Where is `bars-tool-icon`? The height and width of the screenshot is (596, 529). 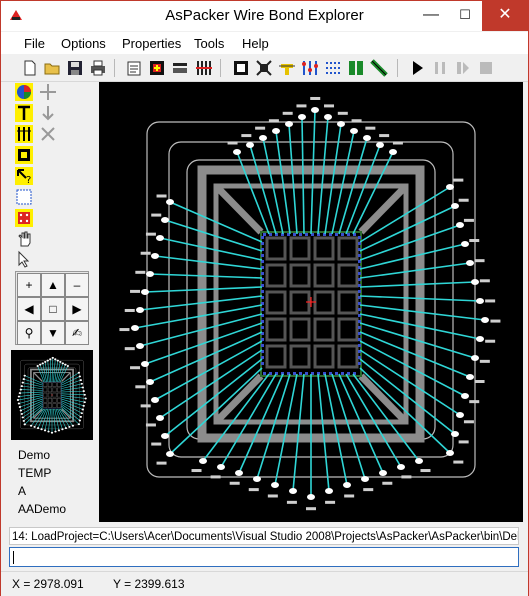
bars-tool-icon is located at coordinates (24, 134).